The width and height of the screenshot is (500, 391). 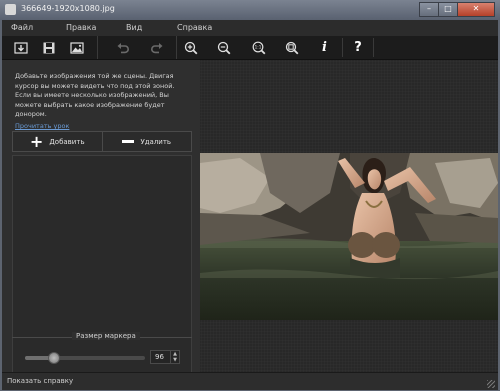 I want to click on minus-icon, so click(x=128, y=141).